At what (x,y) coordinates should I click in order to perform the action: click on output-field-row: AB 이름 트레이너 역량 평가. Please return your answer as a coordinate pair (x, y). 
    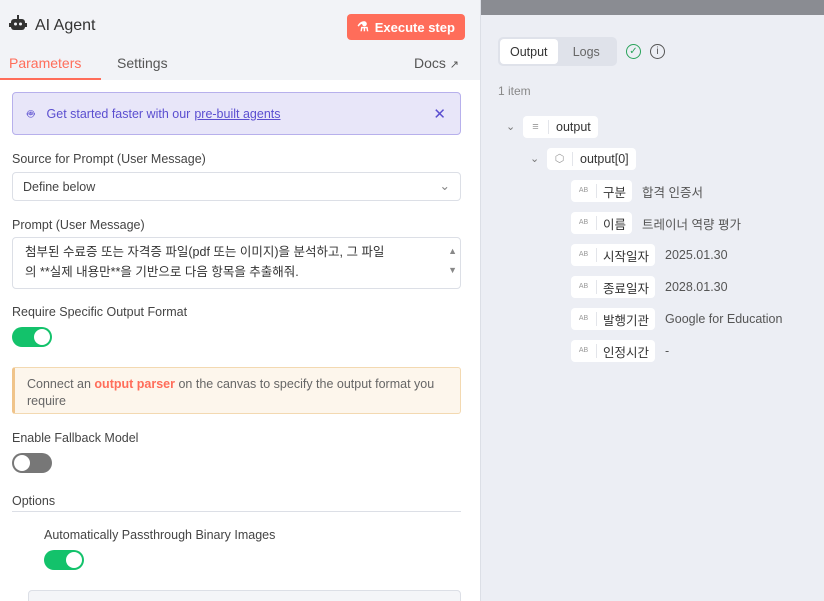
    Looking at the image, I should click on (656, 223).